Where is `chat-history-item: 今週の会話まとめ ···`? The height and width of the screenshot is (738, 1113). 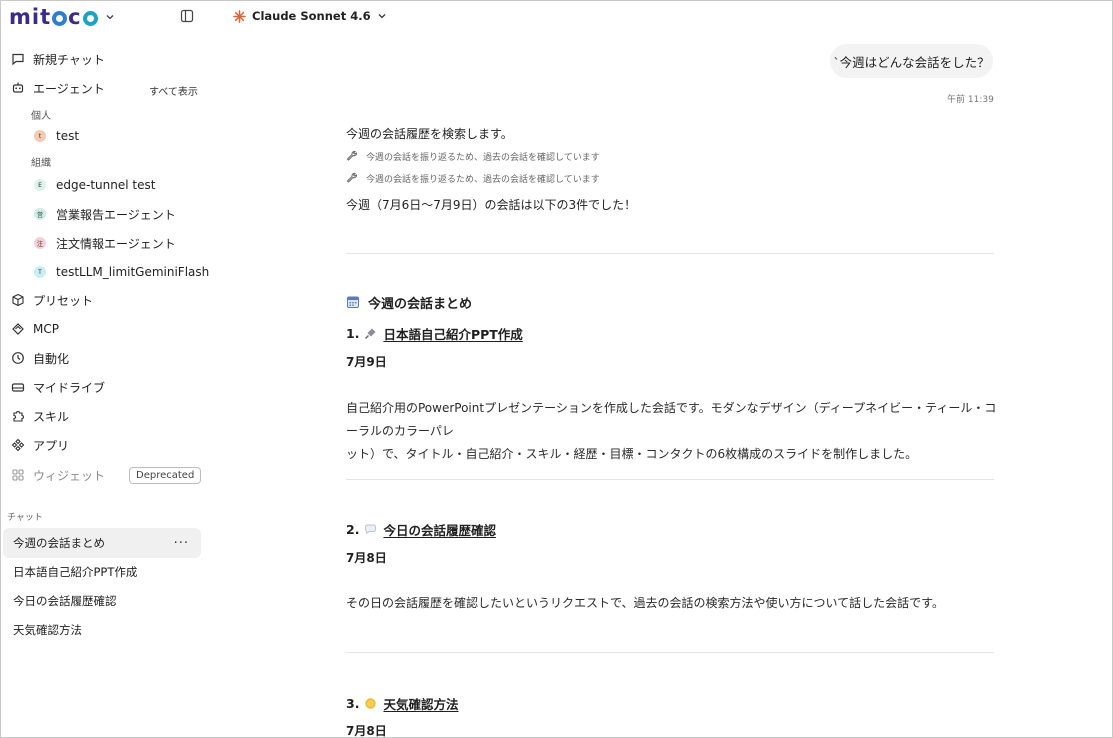 chat-history-item: 今週の会話まとめ ··· is located at coordinates (102, 543).